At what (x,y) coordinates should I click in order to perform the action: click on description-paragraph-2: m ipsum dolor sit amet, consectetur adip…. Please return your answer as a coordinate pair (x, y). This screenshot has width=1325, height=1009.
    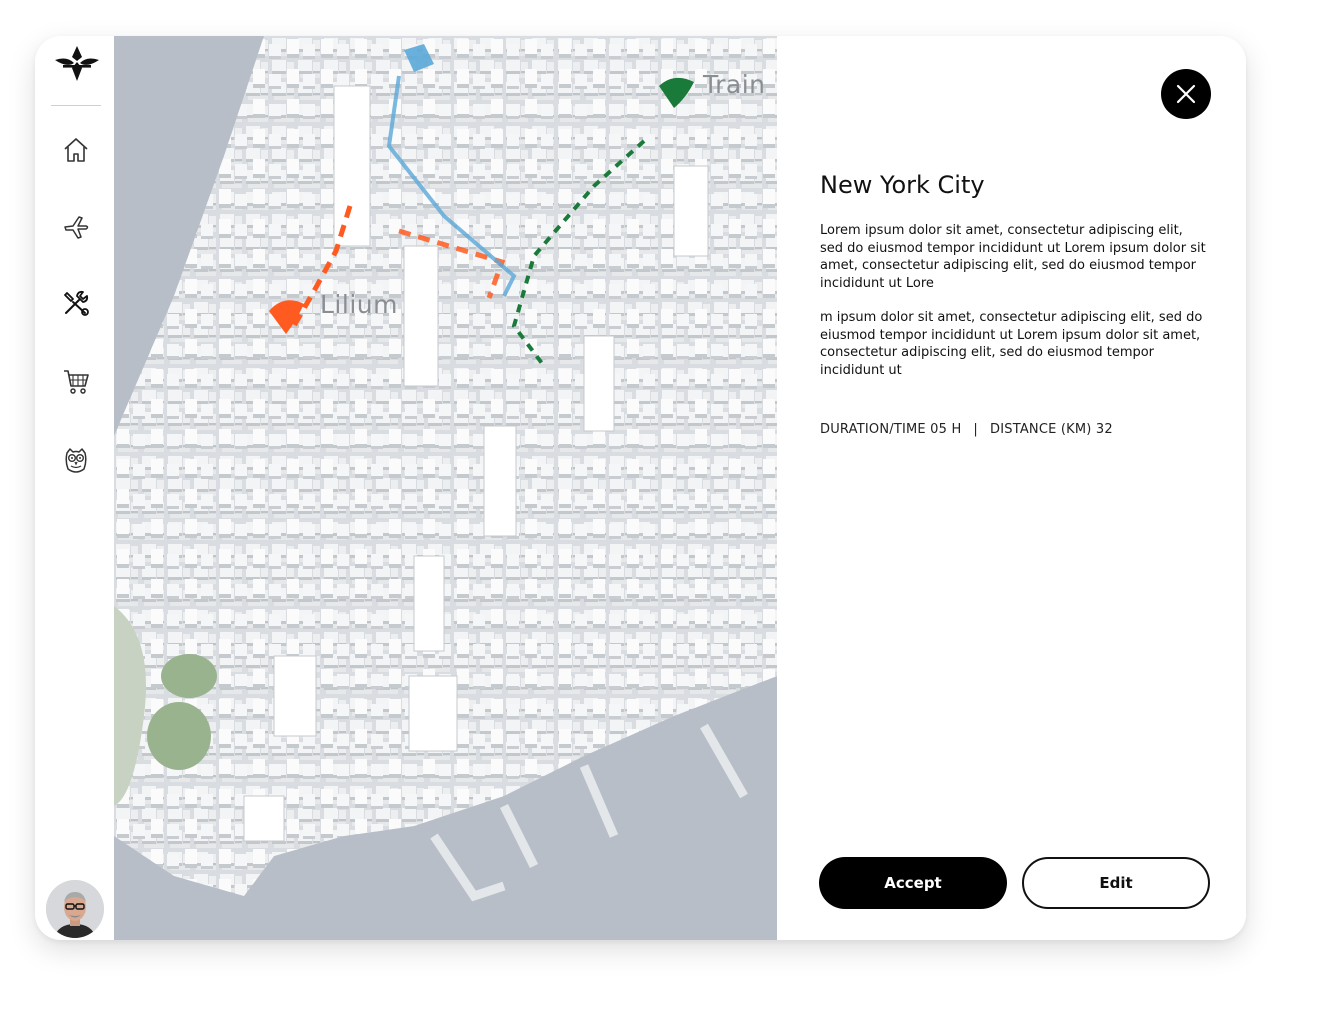
    Looking at the image, I should click on (1011, 344).